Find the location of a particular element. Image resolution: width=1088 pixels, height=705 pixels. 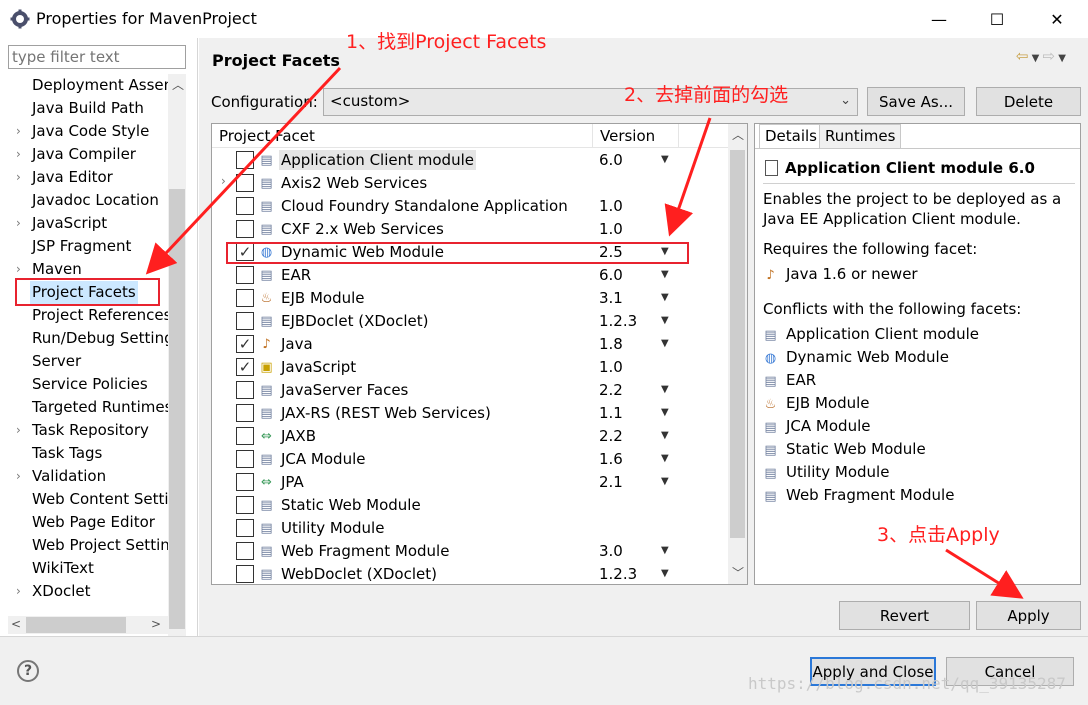

maximize-button: ☐ is located at coordinates (997, 19).